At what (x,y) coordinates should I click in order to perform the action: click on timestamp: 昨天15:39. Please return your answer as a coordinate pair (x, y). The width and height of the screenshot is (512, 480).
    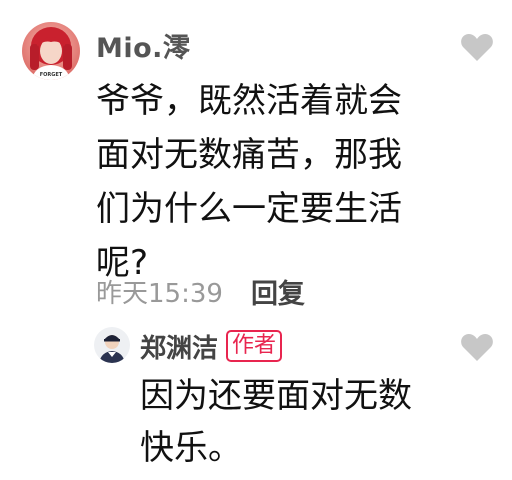
    Looking at the image, I should click on (159, 293).